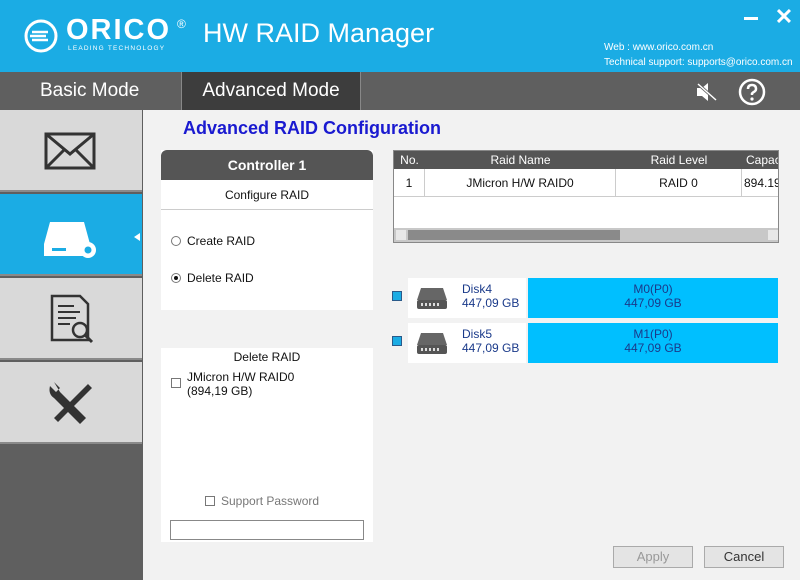 The image size is (800, 580). What do you see at coordinates (520, 183) in the screenshot?
I see `cell-raid-name: JMicron H/W RAID0` at bounding box center [520, 183].